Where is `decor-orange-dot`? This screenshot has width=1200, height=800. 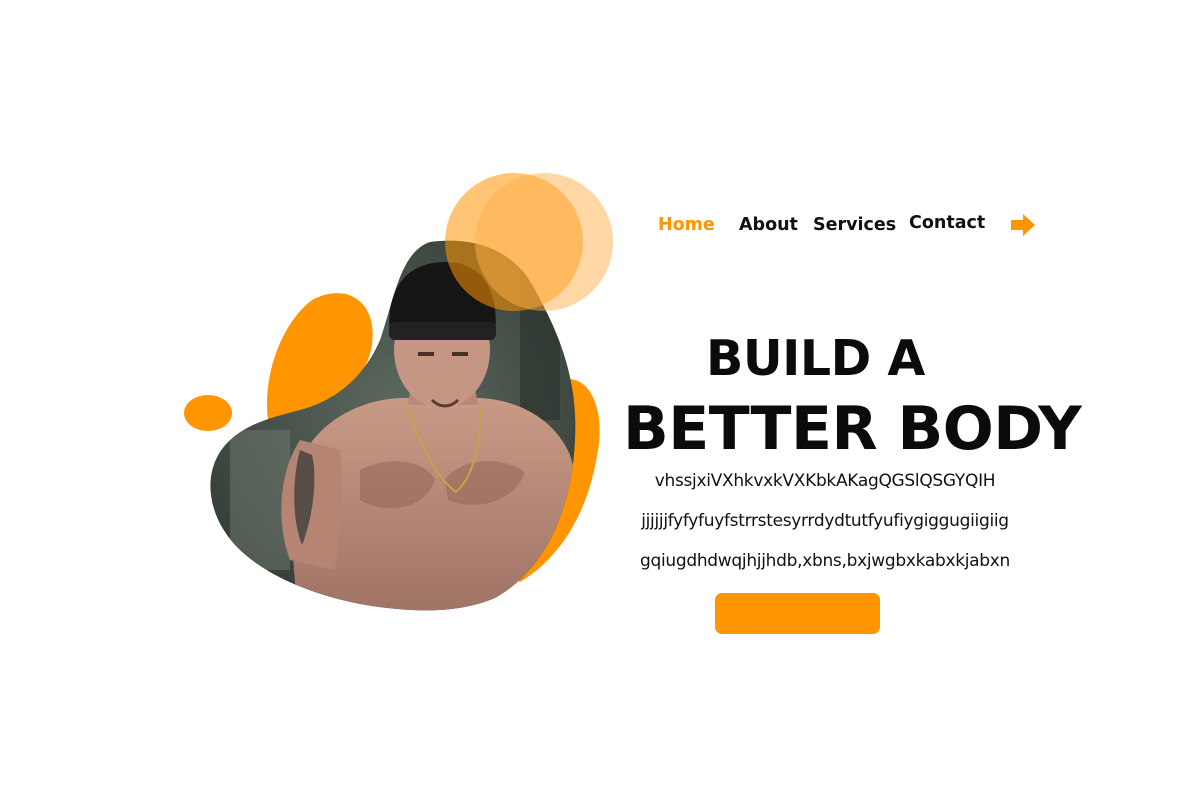 decor-orange-dot is located at coordinates (208, 413).